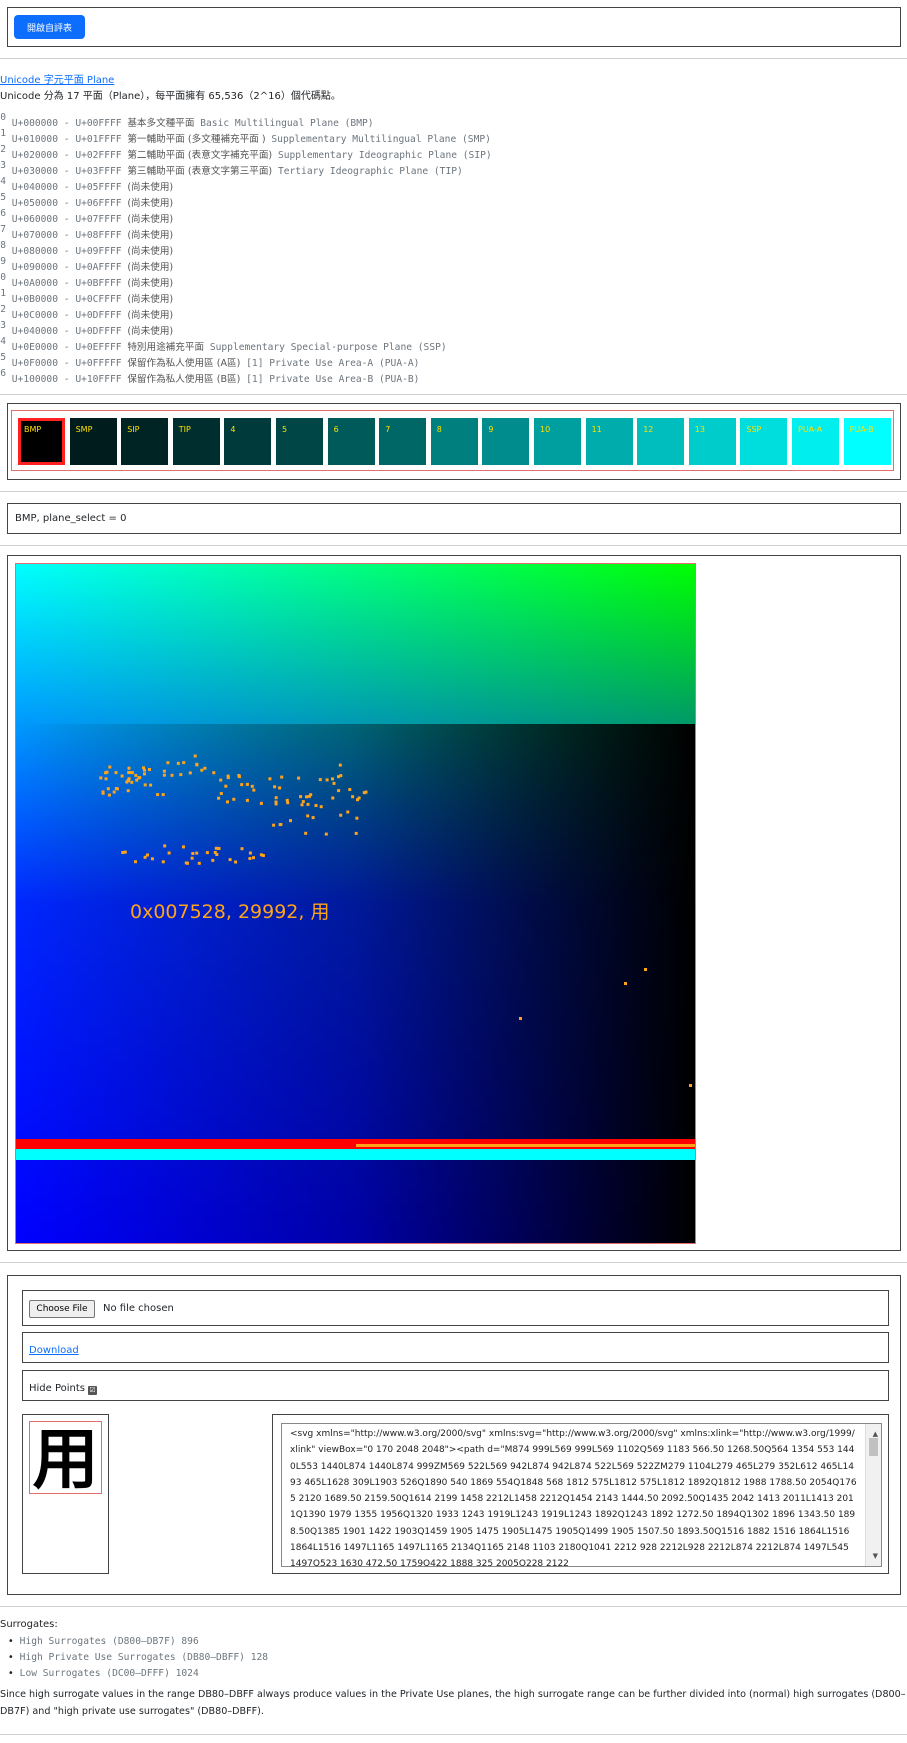 This screenshot has height=1743, width=907. I want to click on plane-square-ssp: SSP, so click(764, 441).